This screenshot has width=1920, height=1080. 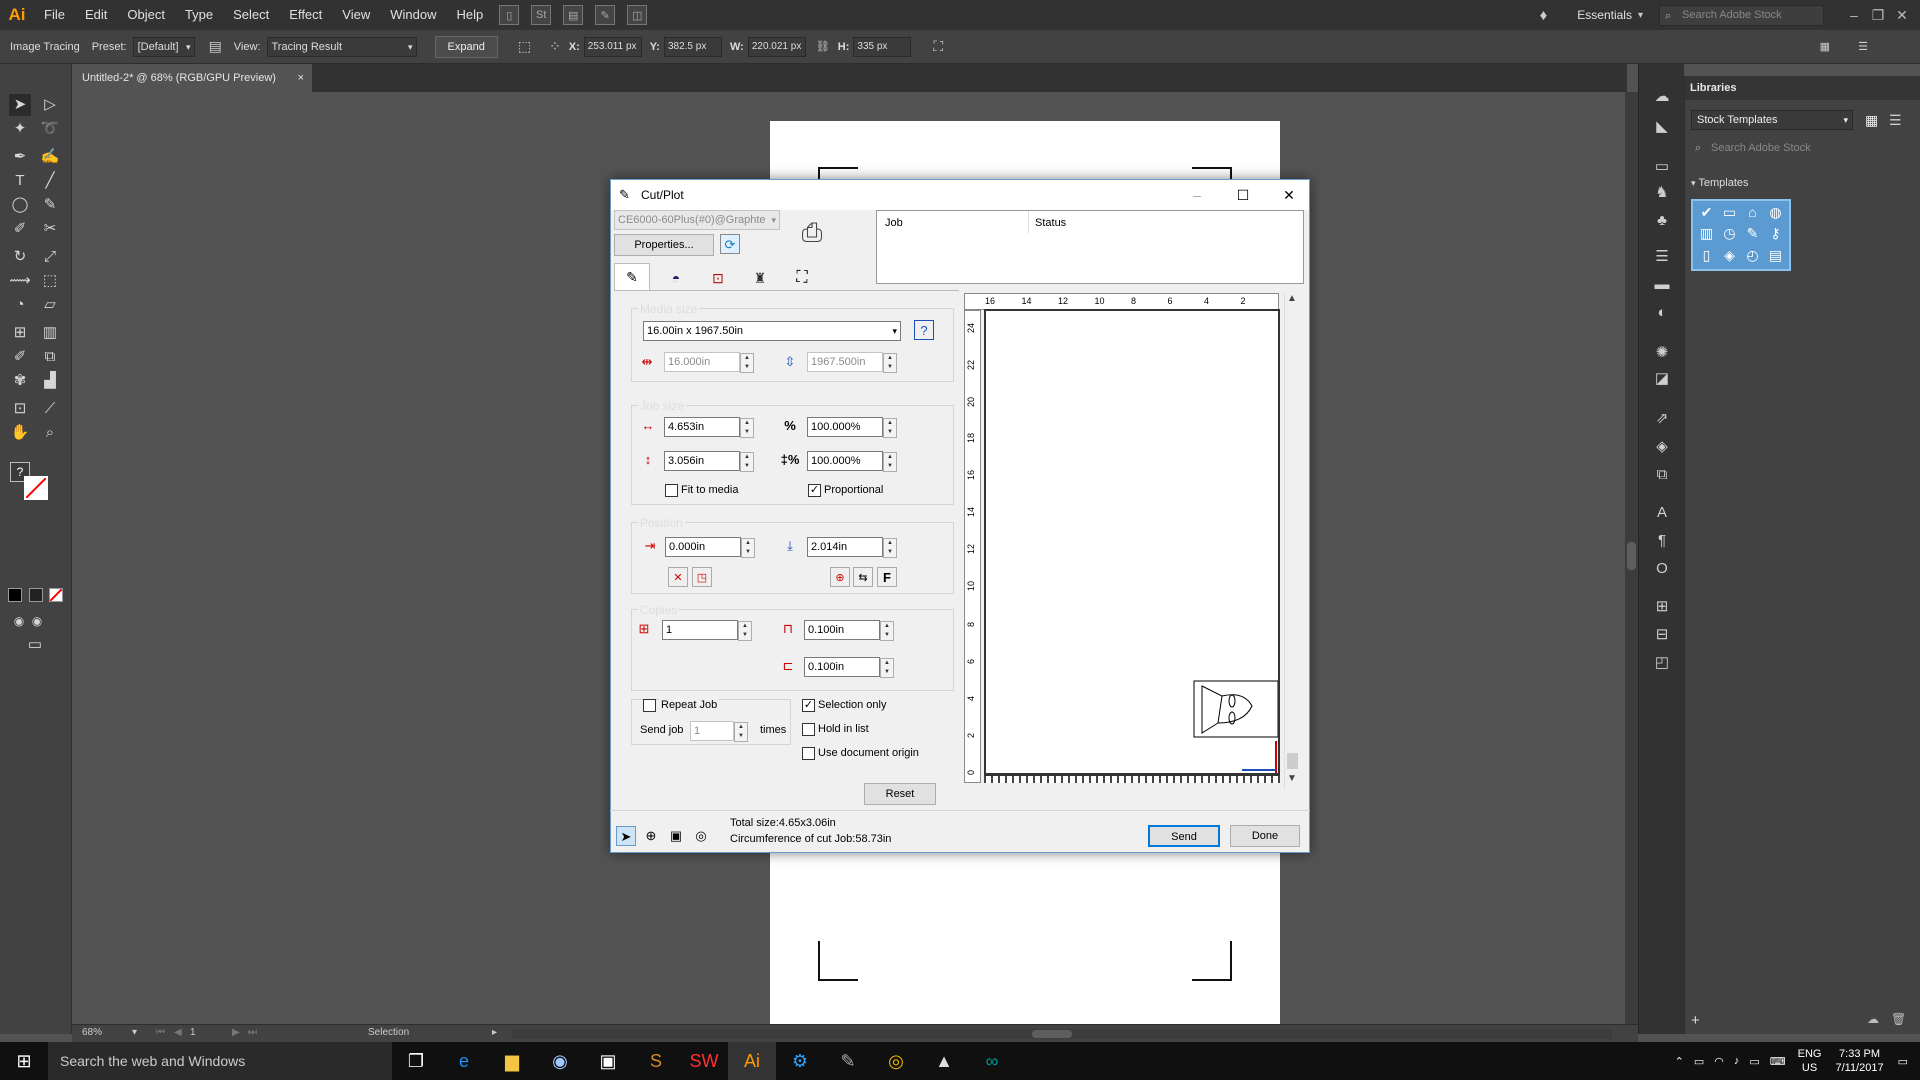 What do you see at coordinates (1662, 663) in the screenshot?
I see `pathfinder-icon: ◰` at bounding box center [1662, 663].